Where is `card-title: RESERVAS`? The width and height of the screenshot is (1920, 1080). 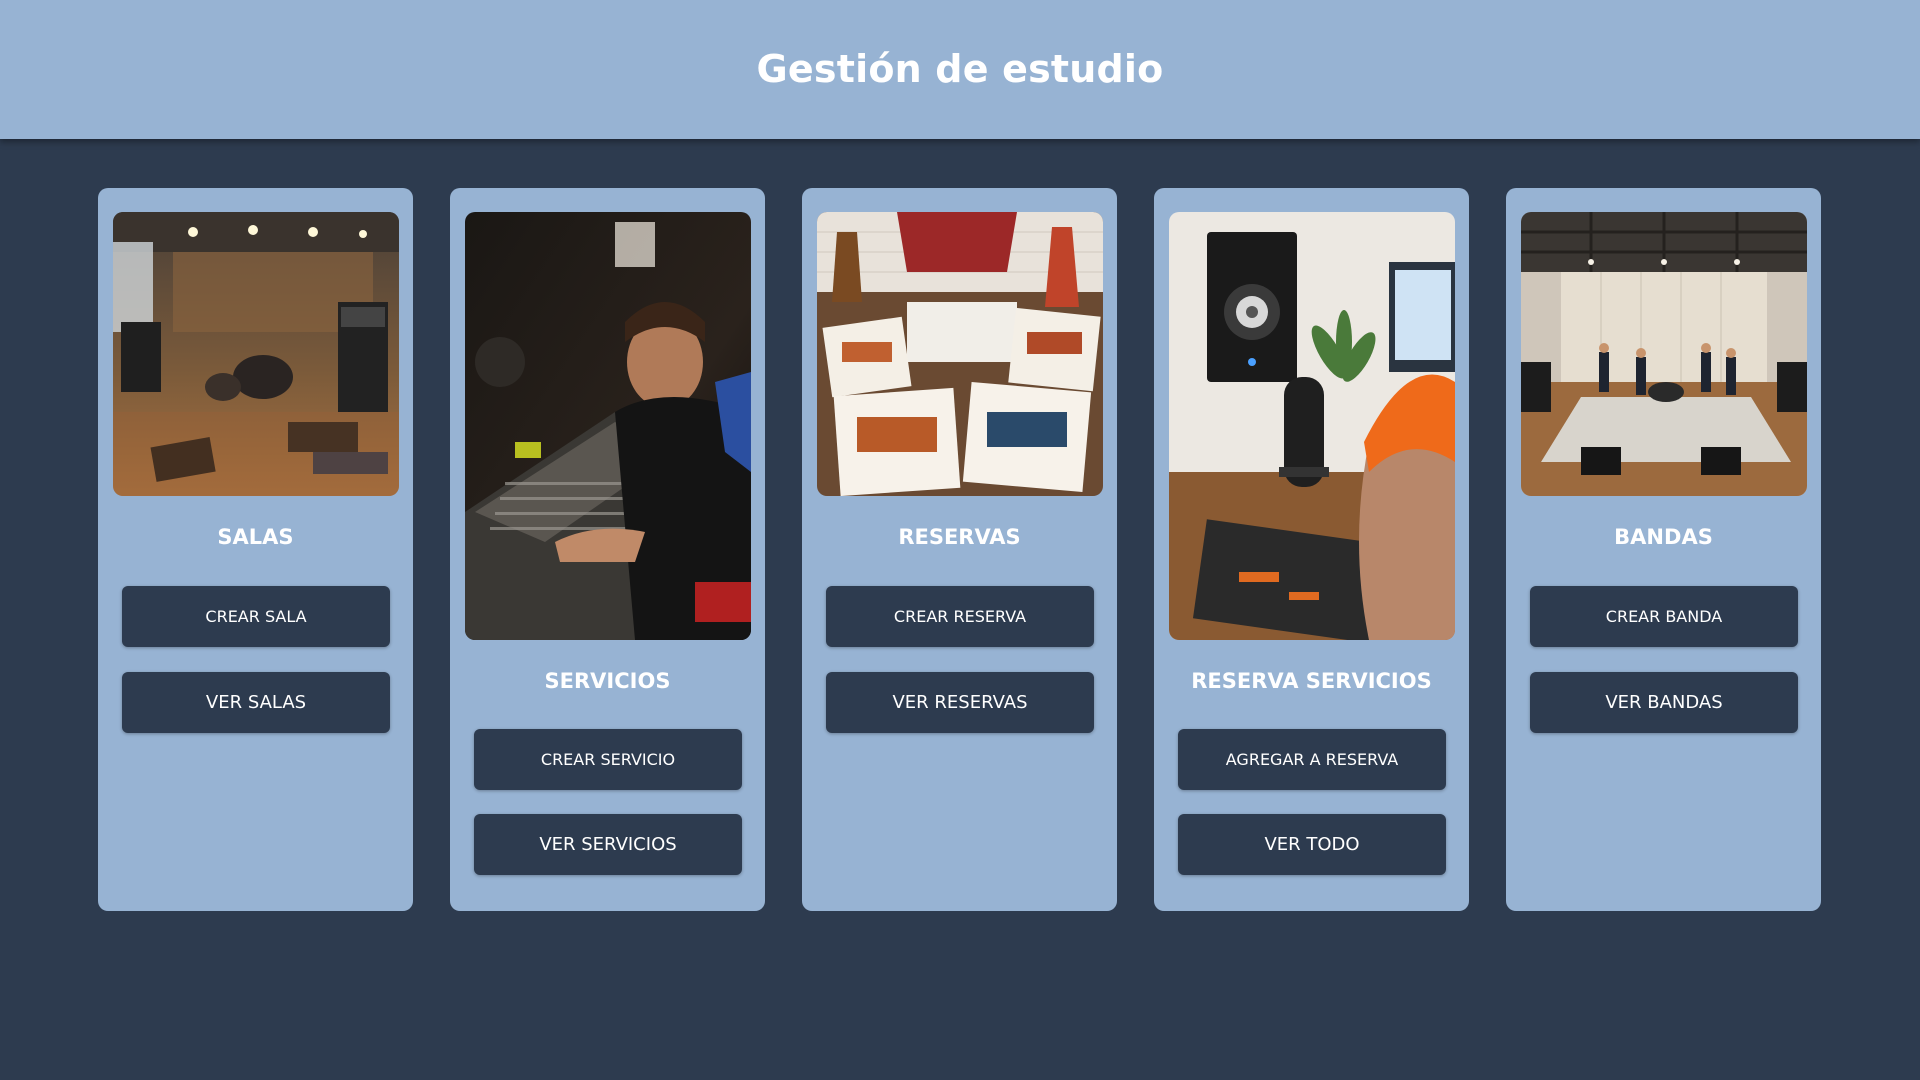 card-title: RESERVAS is located at coordinates (959, 537).